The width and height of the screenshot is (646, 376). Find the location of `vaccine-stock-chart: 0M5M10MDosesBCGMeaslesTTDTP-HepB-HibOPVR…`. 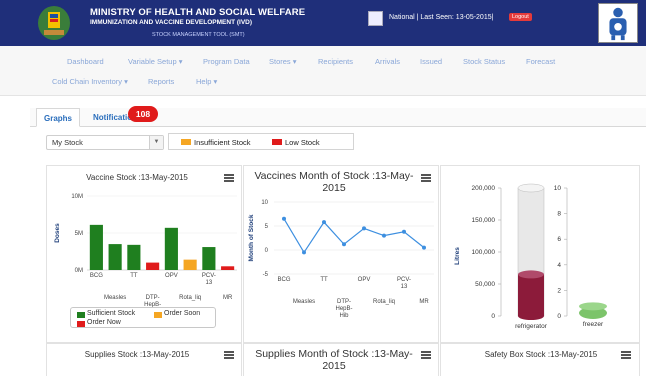

vaccine-stock-chart: 0M5M10MDosesBCGMeaslesTTDTP-HepB-HibOPVR… is located at coordinates (145, 252).